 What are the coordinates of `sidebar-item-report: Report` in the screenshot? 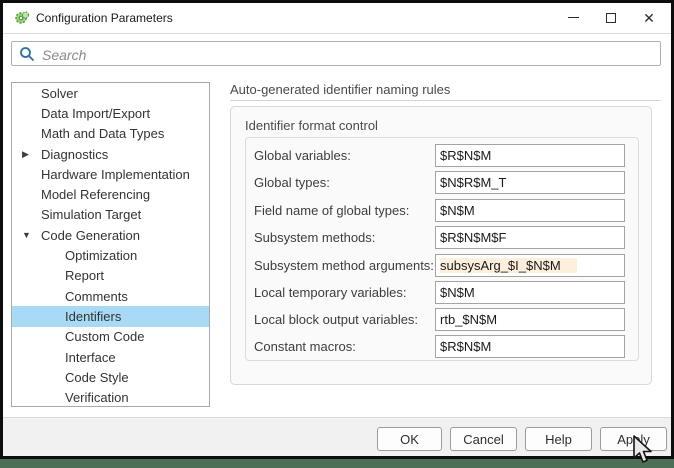 It's located at (110, 276).